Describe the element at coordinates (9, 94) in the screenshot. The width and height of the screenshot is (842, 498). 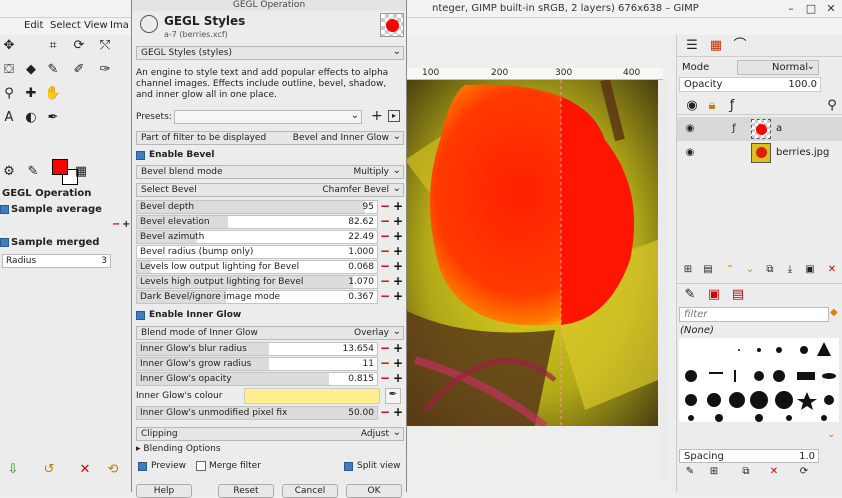
I see `clone-tool-icon: ⚲` at that location.